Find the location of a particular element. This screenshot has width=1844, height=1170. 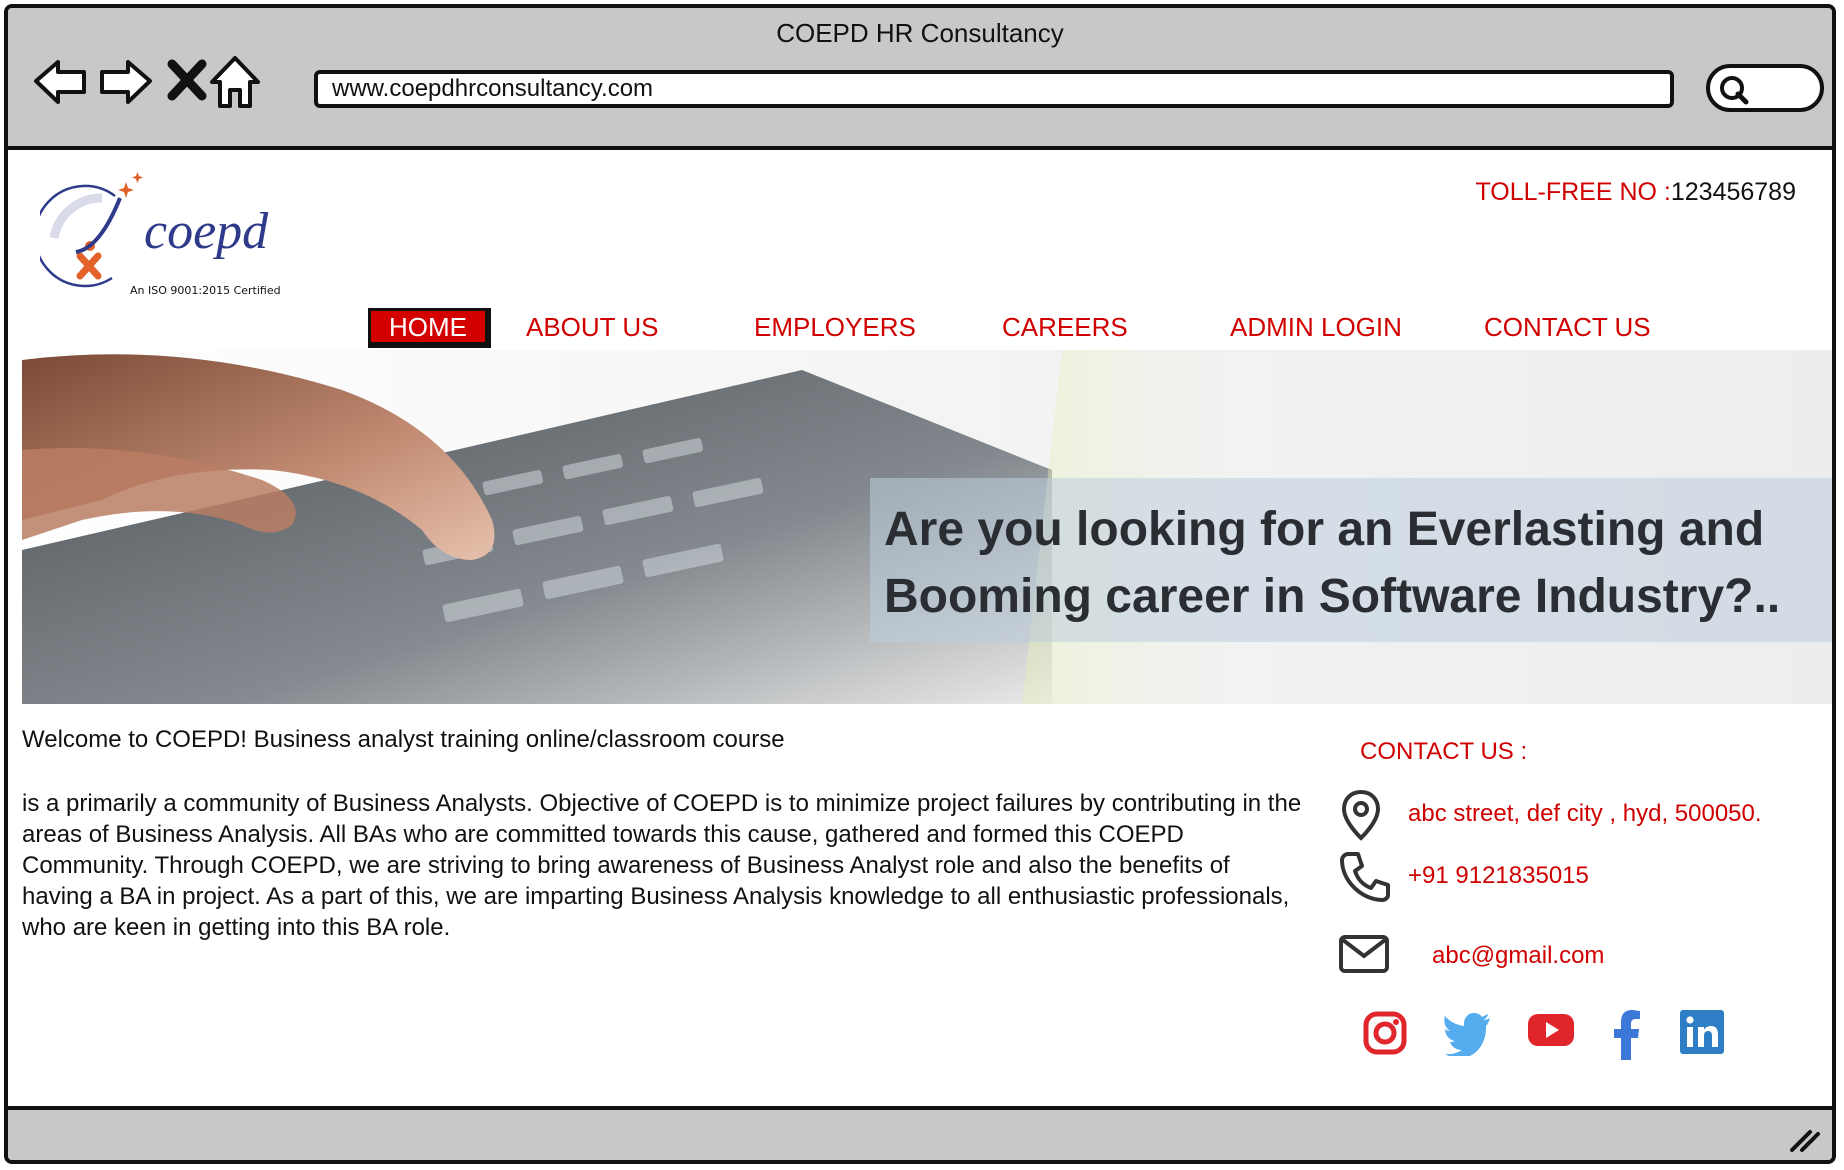

facebook-icon is located at coordinates (1627, 1035).